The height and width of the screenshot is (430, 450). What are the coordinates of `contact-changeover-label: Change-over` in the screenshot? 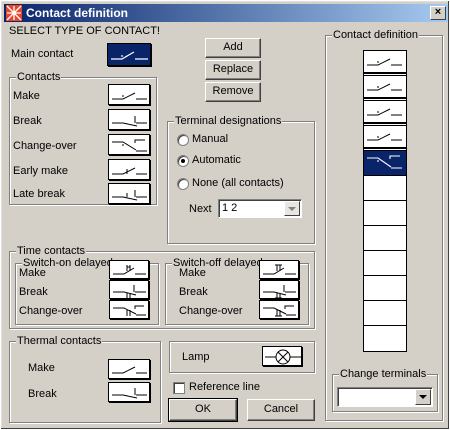 It's located at (45, 146).